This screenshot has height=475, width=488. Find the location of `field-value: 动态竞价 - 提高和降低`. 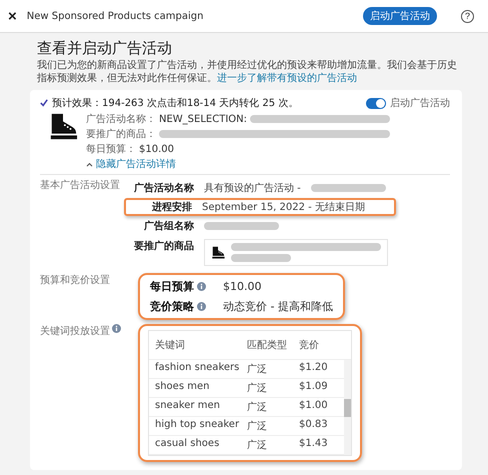

field-value: 动态竞价 - 提高和降低 is located at coordinates (278, 306).